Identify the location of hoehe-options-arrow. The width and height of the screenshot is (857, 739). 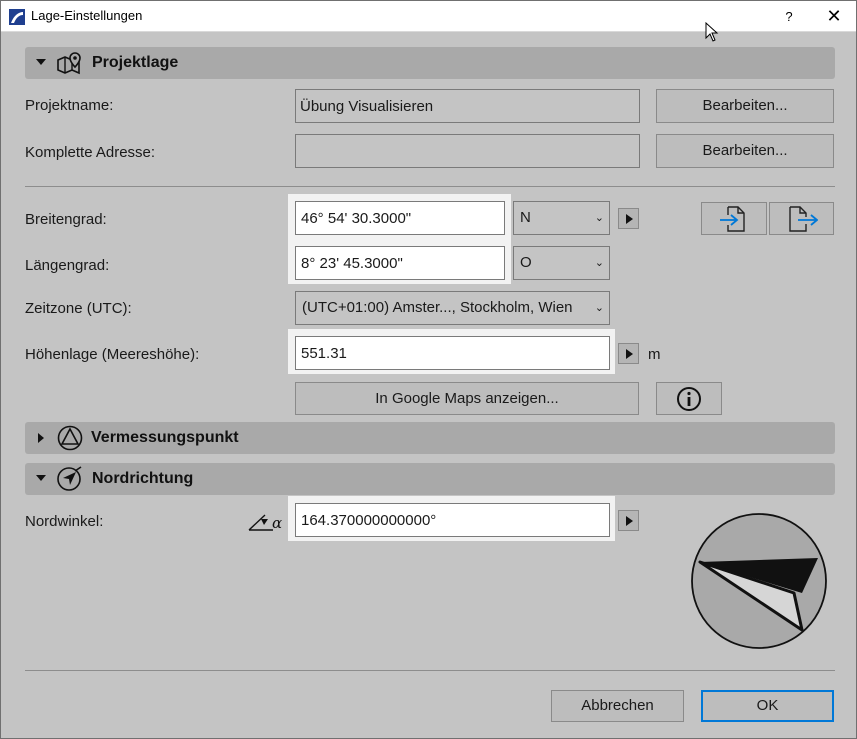
(628, 353).